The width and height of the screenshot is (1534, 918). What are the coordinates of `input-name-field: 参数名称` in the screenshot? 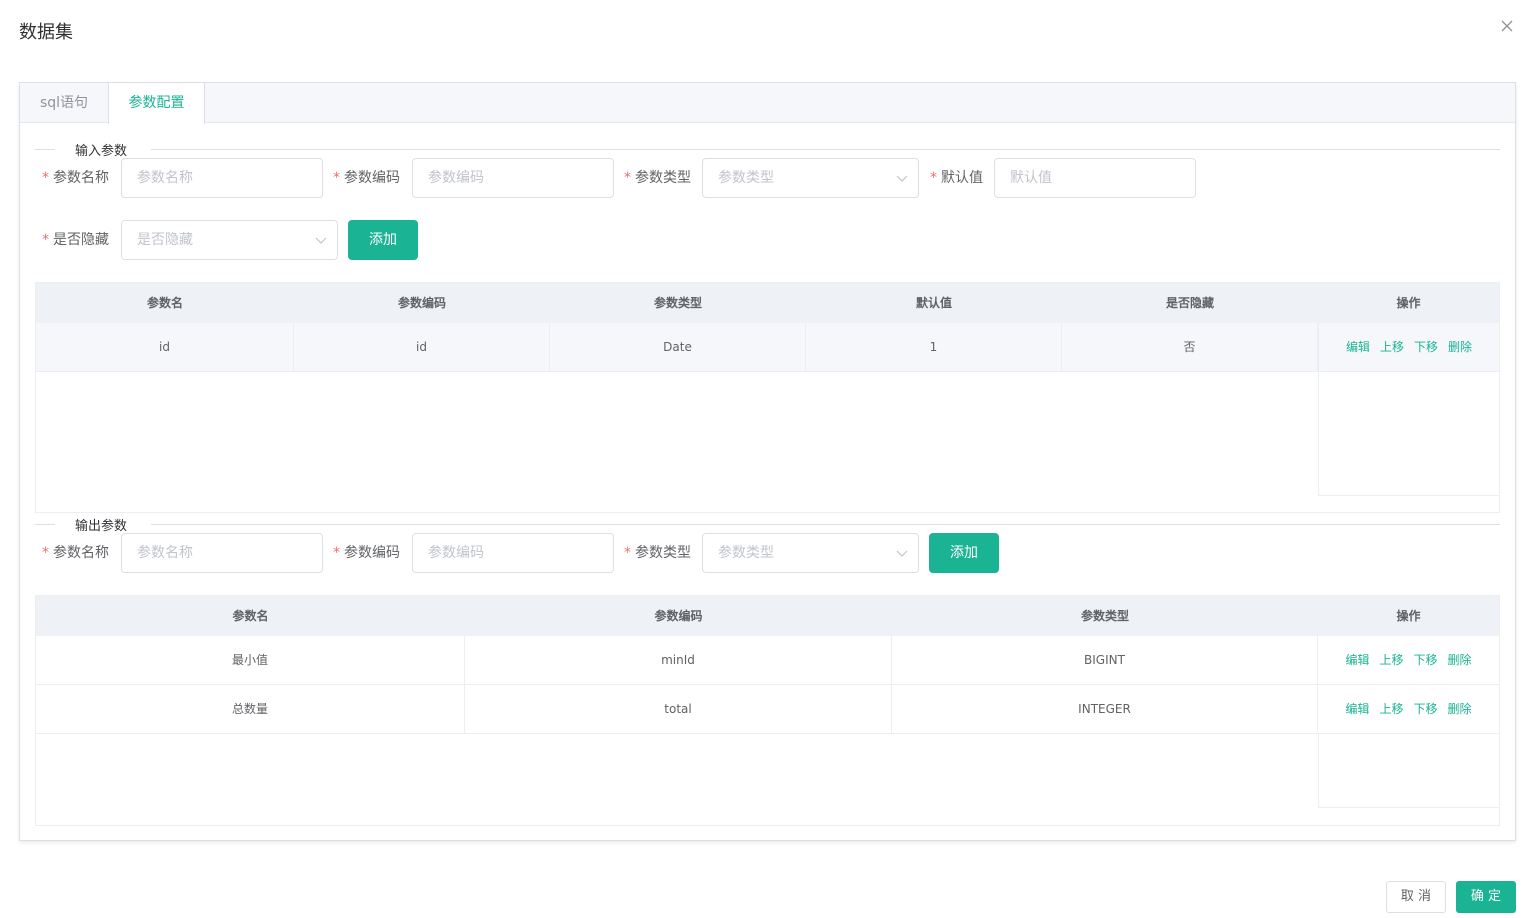 It's located at (222, 178).